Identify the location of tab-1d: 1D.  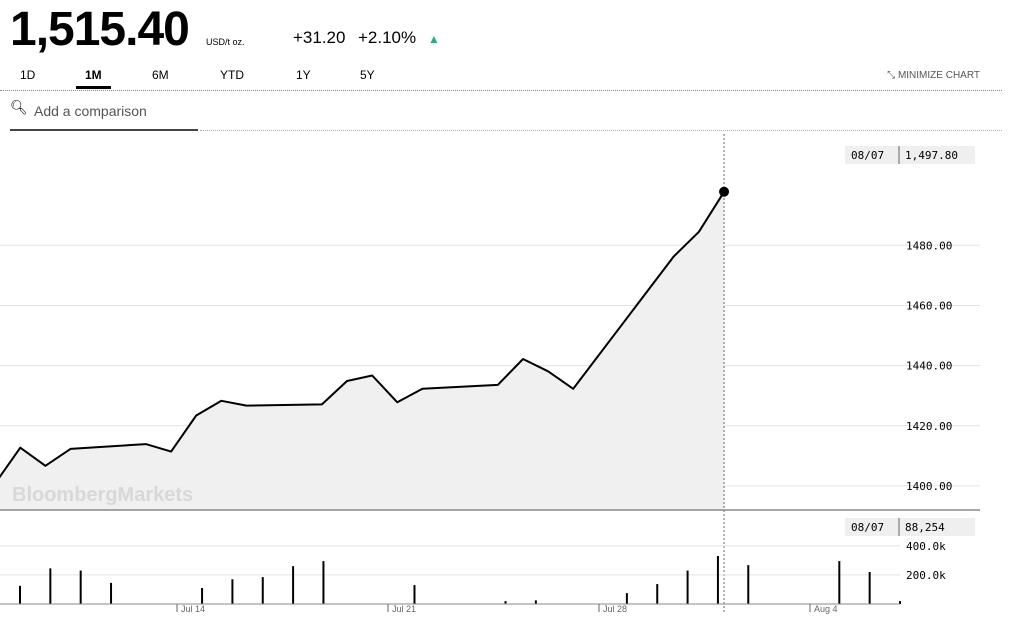
(27, 75).